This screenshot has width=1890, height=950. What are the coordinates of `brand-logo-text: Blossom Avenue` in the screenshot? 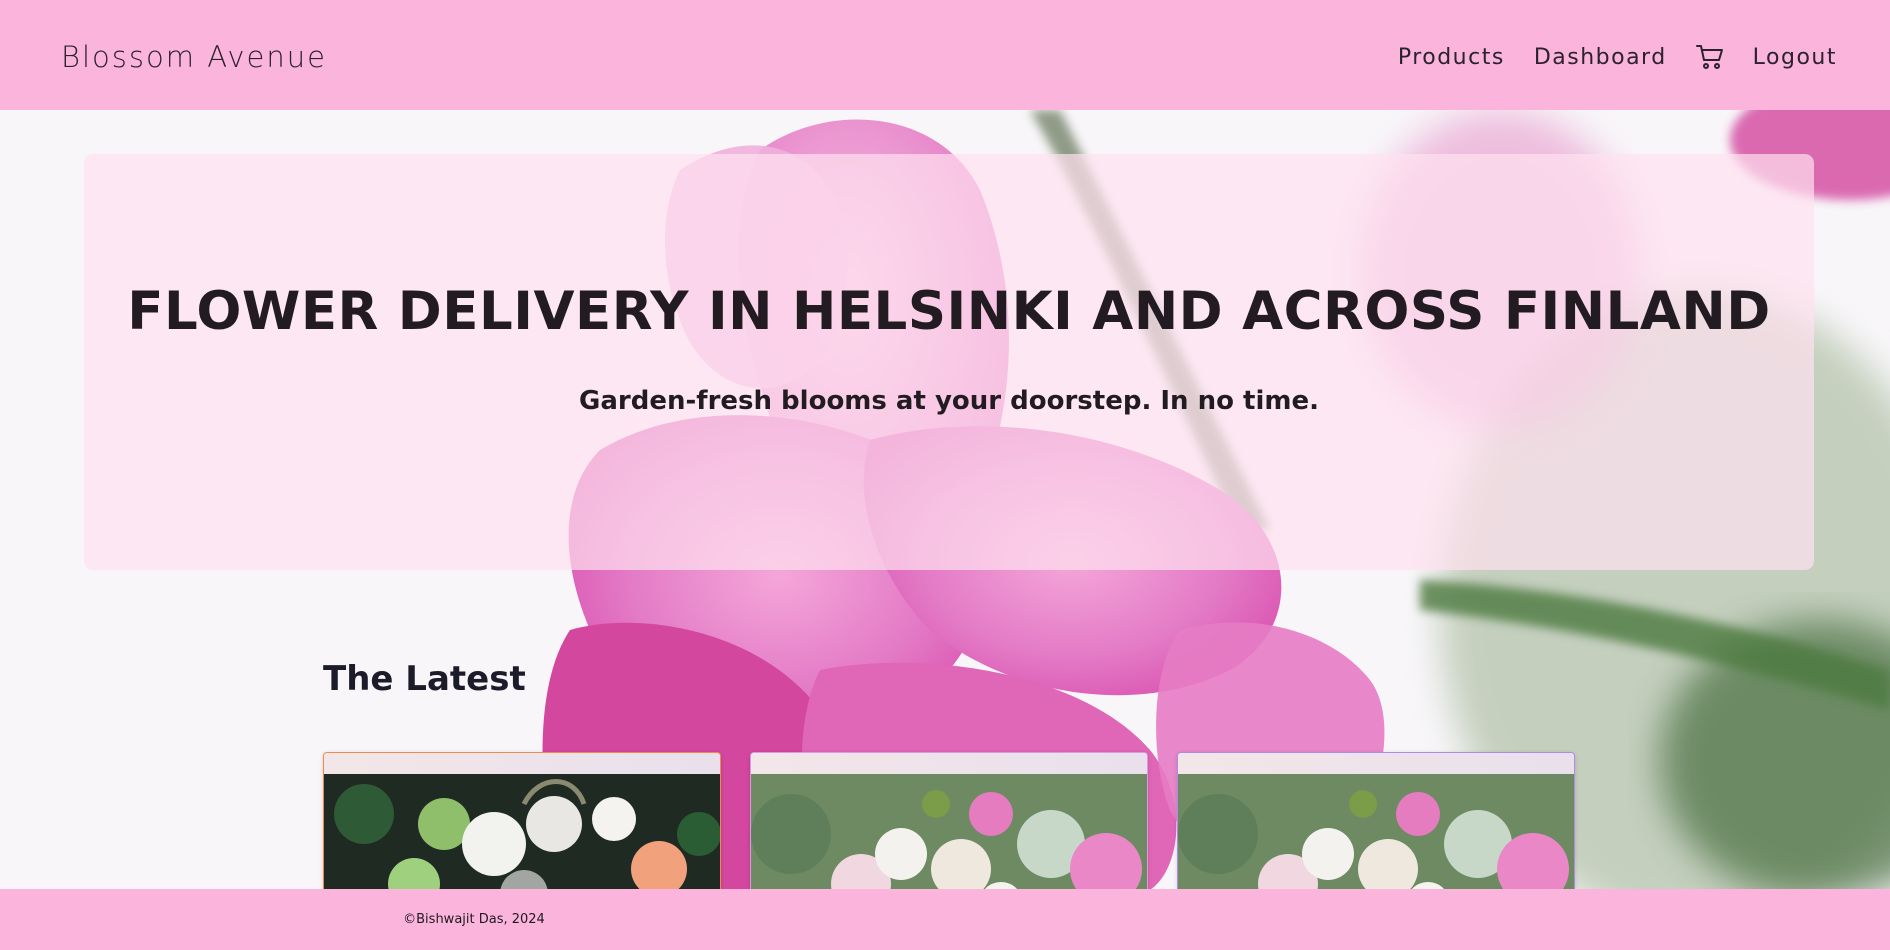 It's located at (194, 57).